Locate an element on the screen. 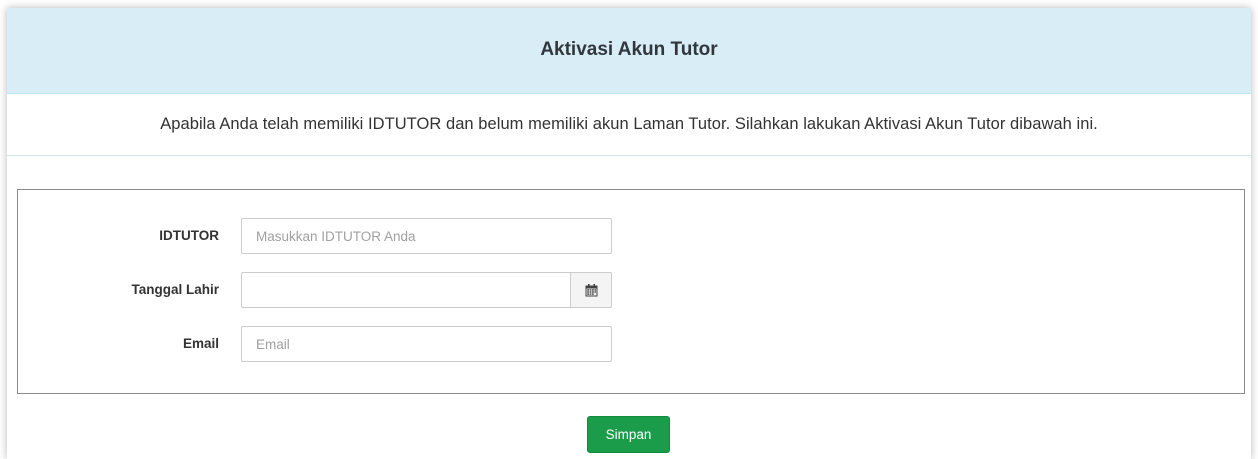 This screenshot has height=459, width=1258. datepicker-button is located at coordinates (591, 290).